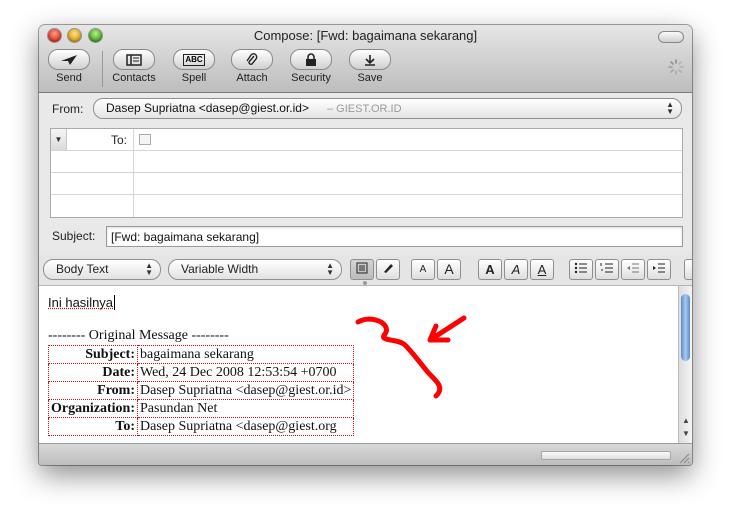  Describe the element at coordinates (93, 408) in the screenshot. I see `header-key: Organization:` at that location.